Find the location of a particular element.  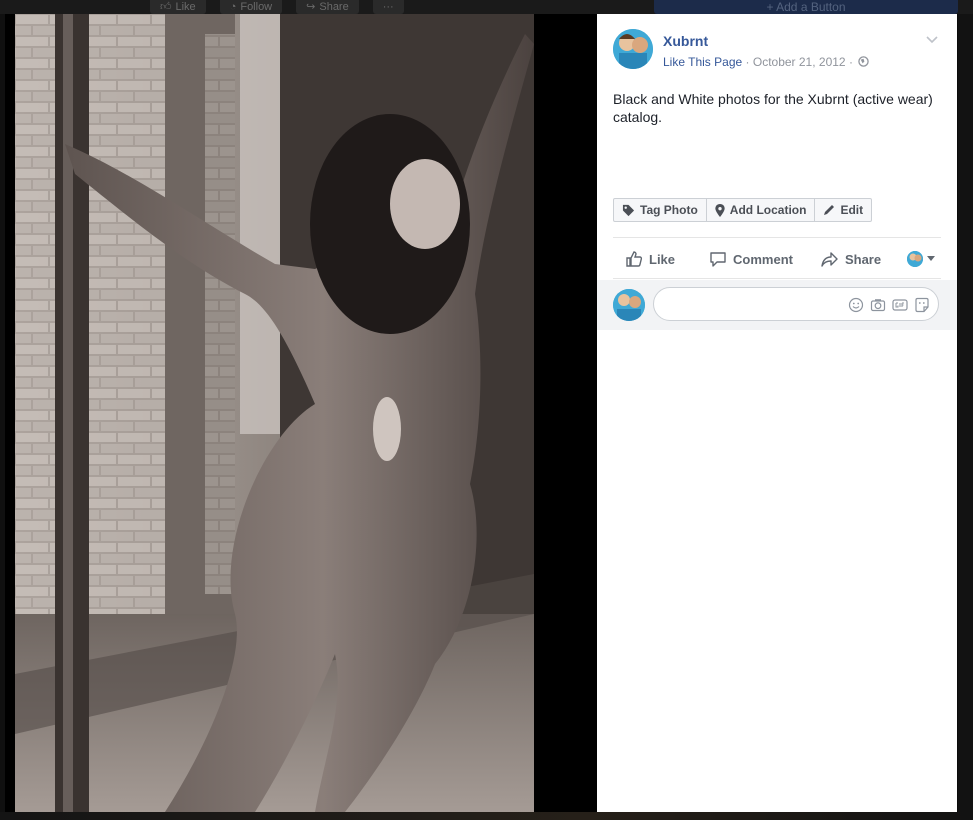

photo-tools: Tag Photo Add Location Edit is located at coordinates (743, 210).